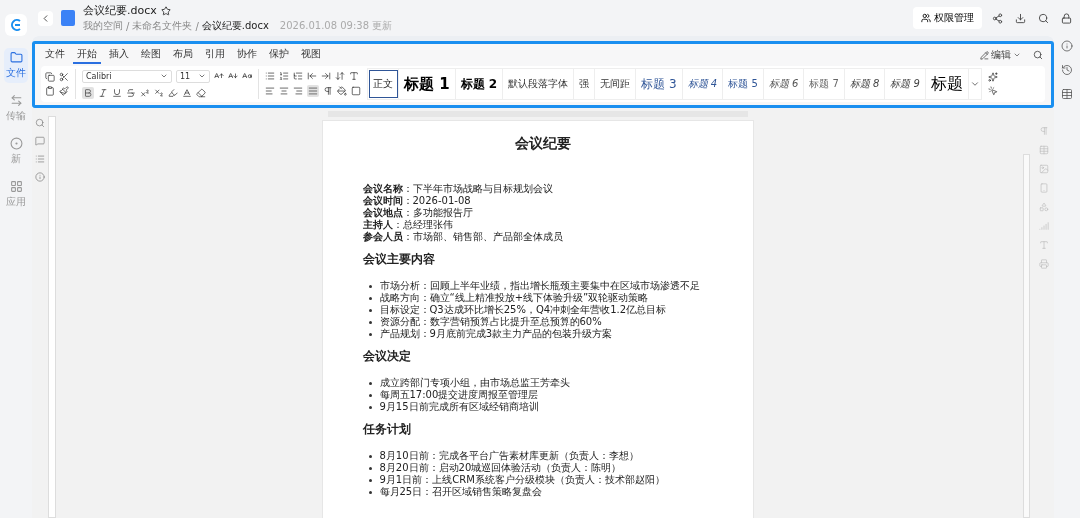 The image size is (1080, 518). What do you see at coordinates (187, 92) in the screenshot?
I see `font-color-icon` at bounding box center [187, 92].